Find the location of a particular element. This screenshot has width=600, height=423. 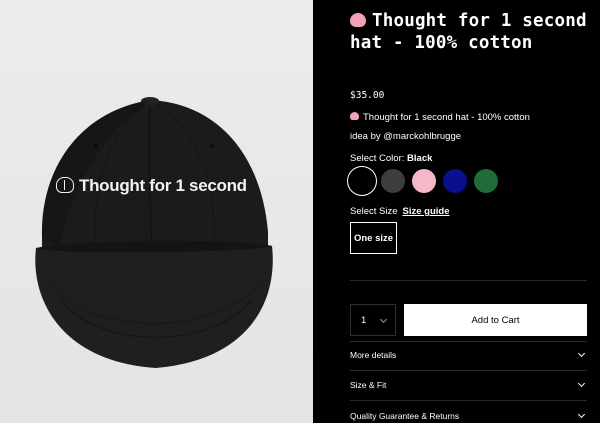

brain-icon is located at coordinates (65, 185).